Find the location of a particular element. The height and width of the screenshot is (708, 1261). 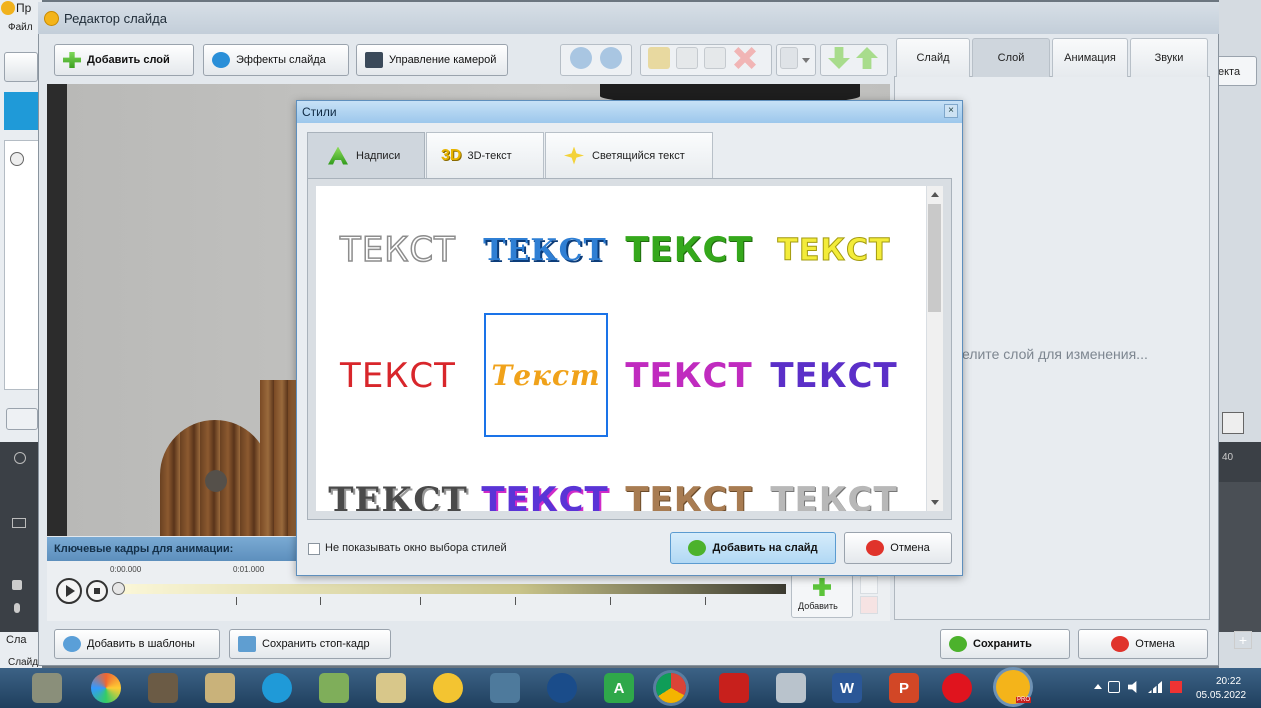

keyframe-time-0: 0:00.000 is located at coordinates (126, 569).